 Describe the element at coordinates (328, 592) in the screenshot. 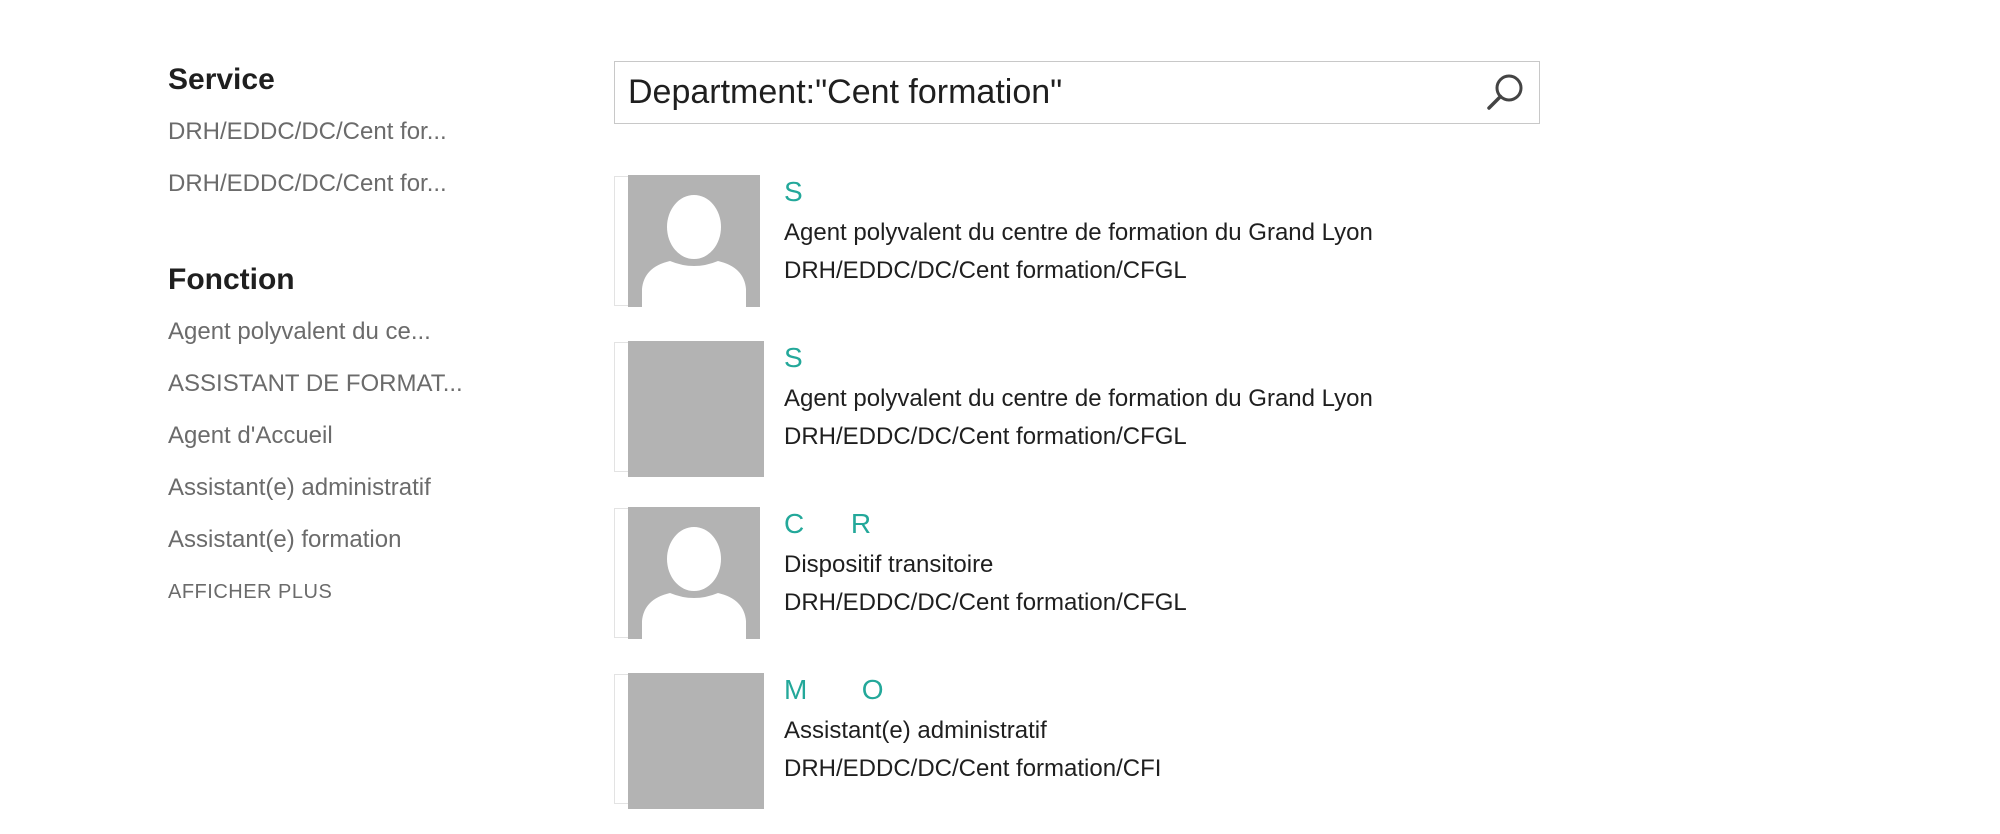

I see `show-more-link: AFFICHER PLUS` at that location.